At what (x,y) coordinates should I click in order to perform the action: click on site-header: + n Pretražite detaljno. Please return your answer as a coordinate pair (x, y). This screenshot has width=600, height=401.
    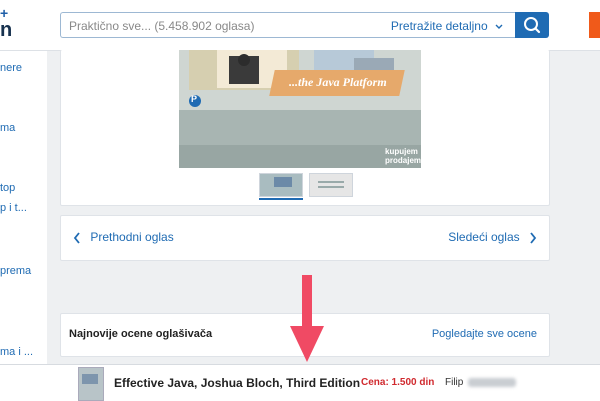
    Looking at the image, I should click on (300, 25).